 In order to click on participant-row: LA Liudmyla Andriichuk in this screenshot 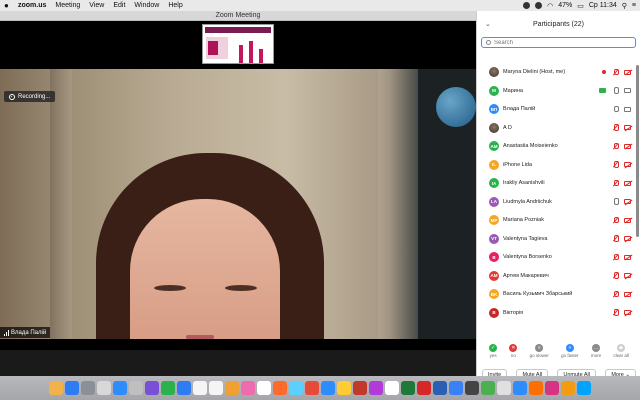, I will do `click(557, 202)`.